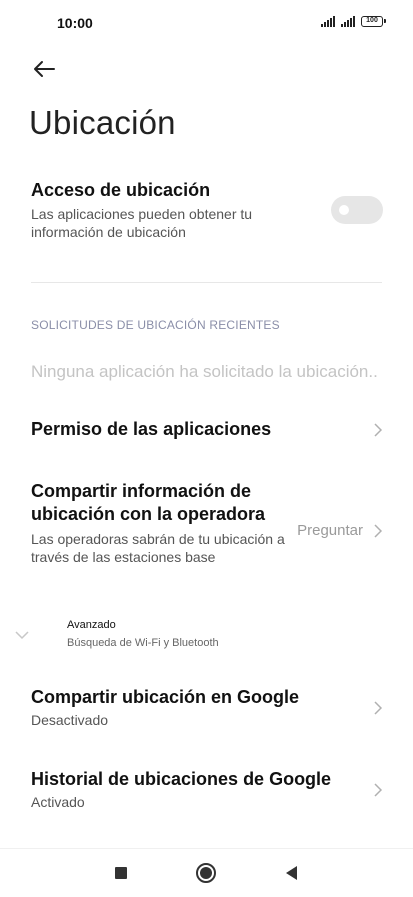 This screenshot has width=413, height=897. What do you see at coordinates (58, 802) in the screenshot?
I see `google-history-subtitle: Activado` at bounding box center [58, 802].